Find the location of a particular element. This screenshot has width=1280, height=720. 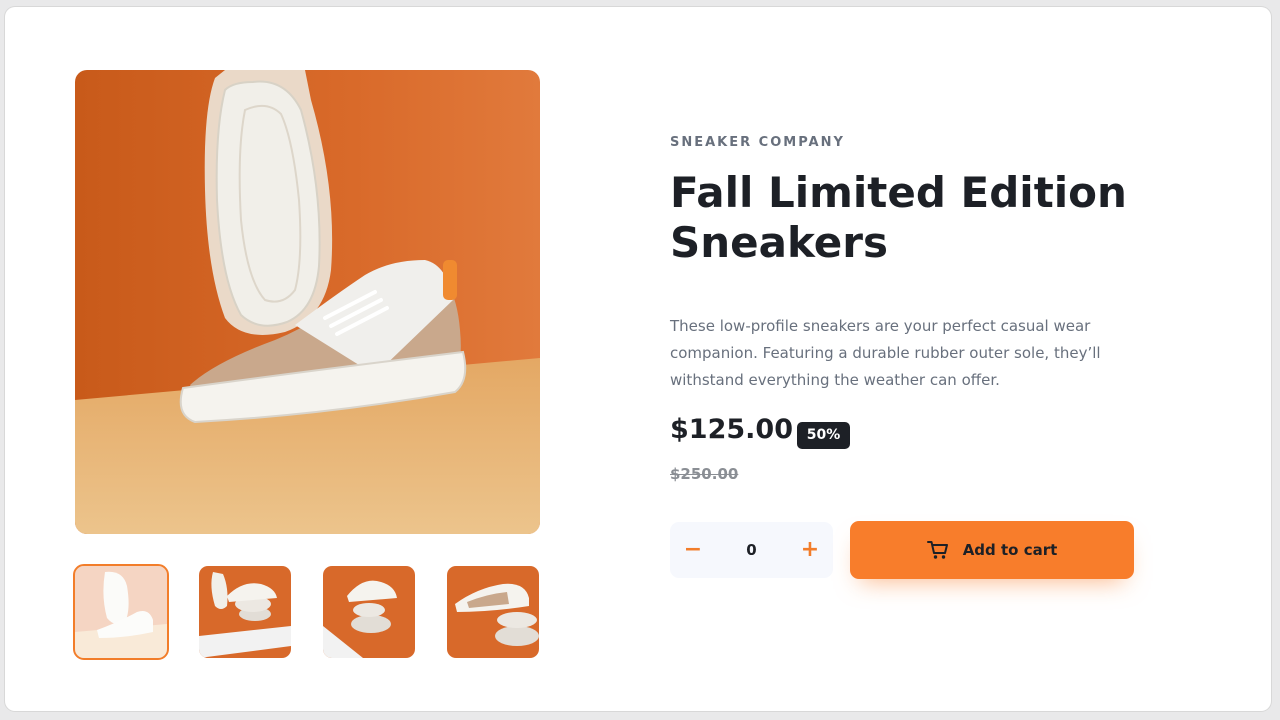

cart-icon is located at coordinates (937, 550).